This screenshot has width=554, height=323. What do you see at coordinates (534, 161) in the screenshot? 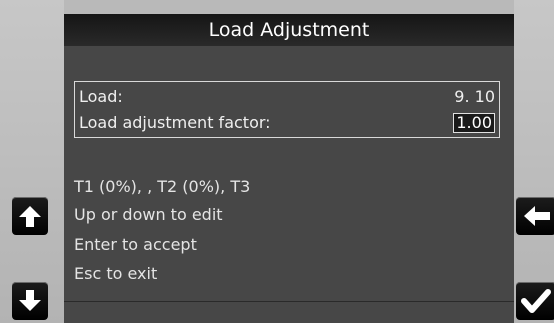
I see `right-bezel` at bounding box center [534, 161].